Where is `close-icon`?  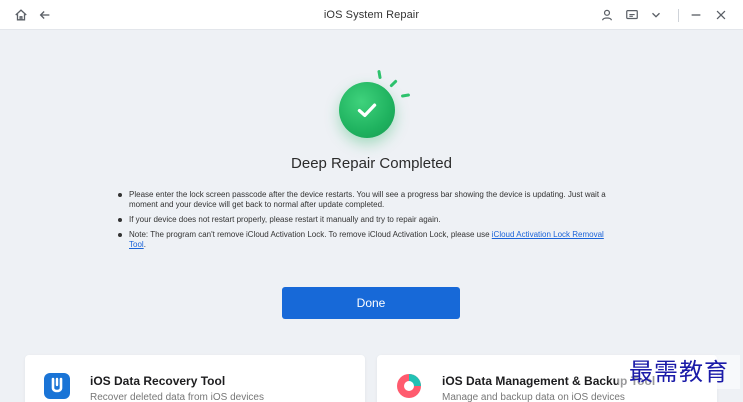
close-icon is located at coordinates (721, 15).